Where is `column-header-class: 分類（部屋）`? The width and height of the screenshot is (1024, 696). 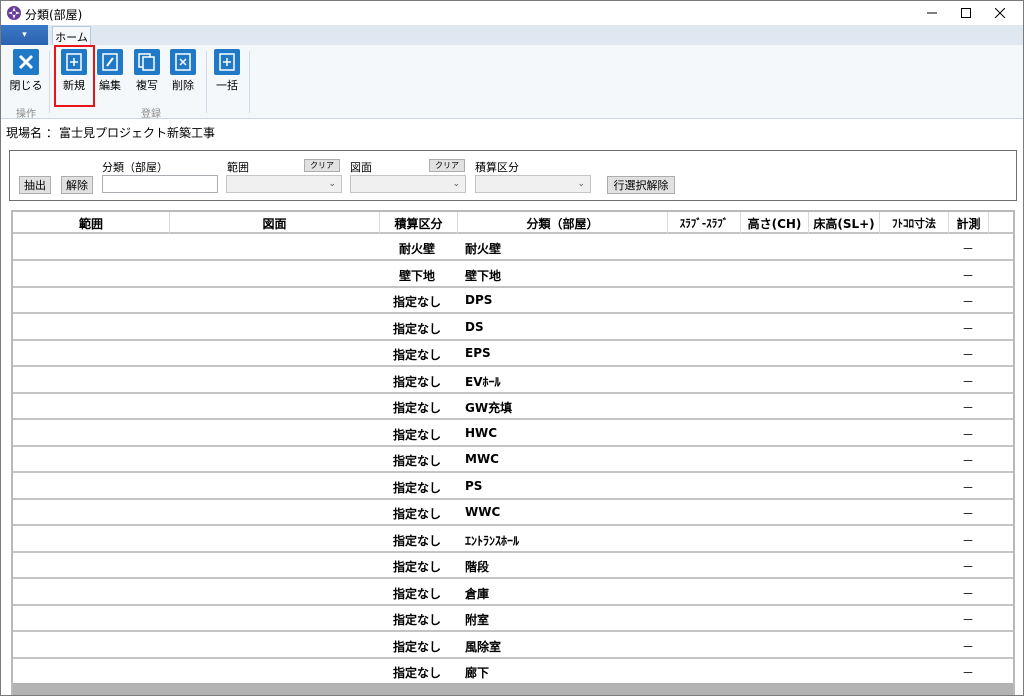 column-header-class: 分類（部屋） is located at coordinates (563, 223).